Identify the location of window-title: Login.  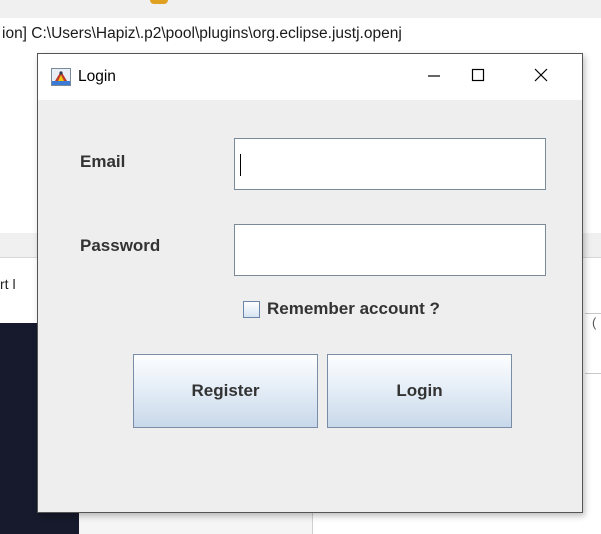
(97, 76).